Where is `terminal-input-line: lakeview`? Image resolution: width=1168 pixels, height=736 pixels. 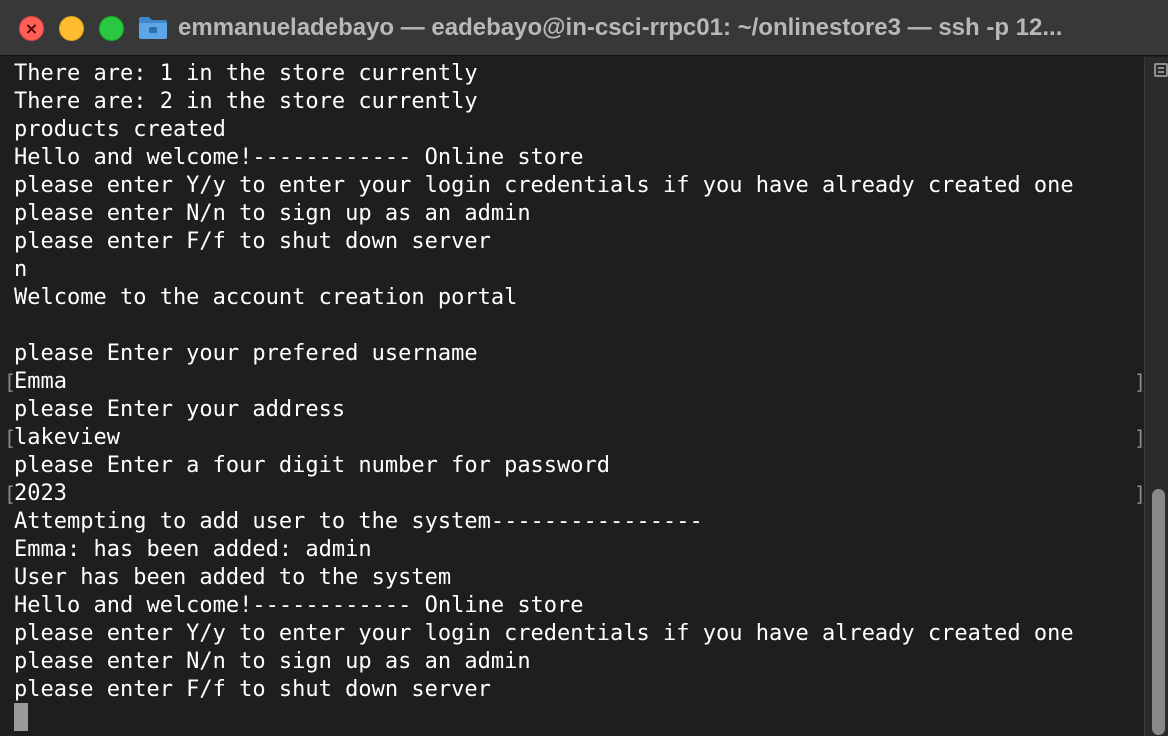 terminal-input-line: lakeview is located at coordinates (67, 437).